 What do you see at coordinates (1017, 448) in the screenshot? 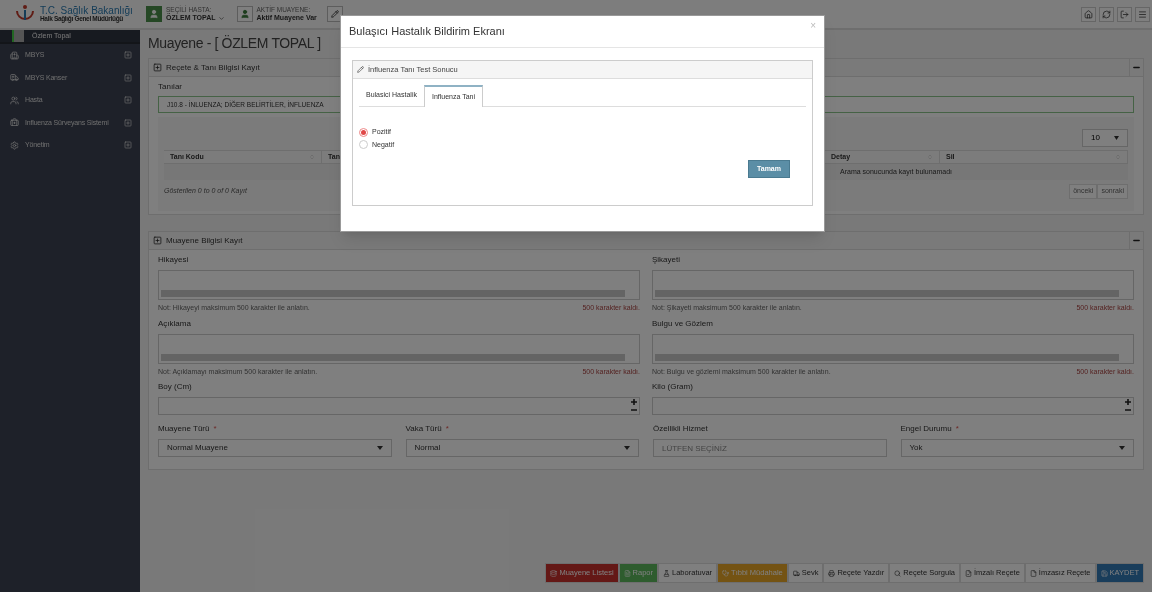
I see `select-field: Yok` at bounding box center [1017, 448].